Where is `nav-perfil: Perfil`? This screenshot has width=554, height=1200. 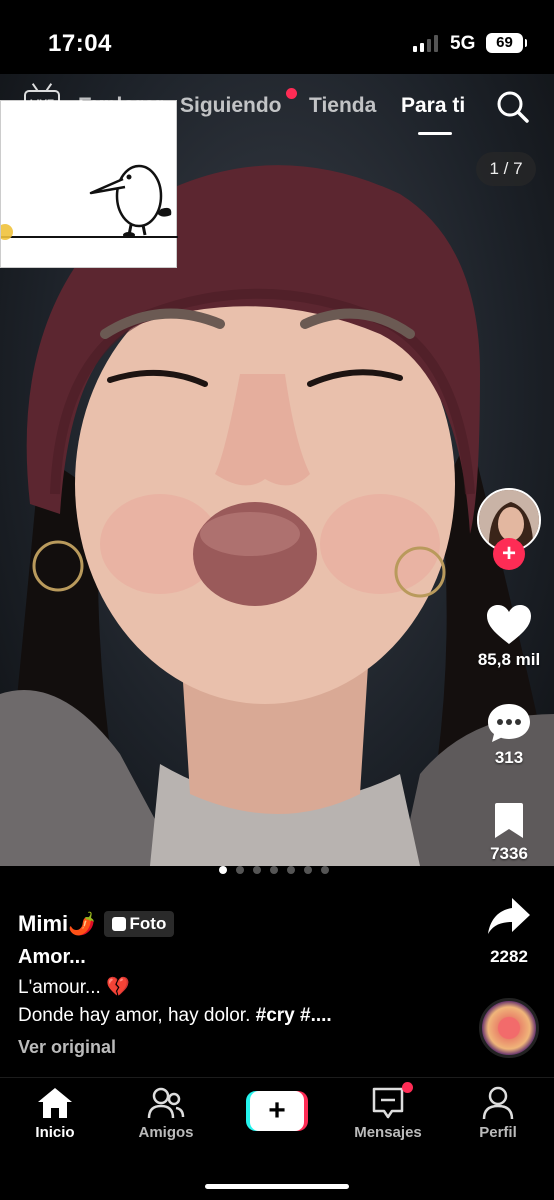
nav-perfil: Perfil is located at coordinates (498, 1113).